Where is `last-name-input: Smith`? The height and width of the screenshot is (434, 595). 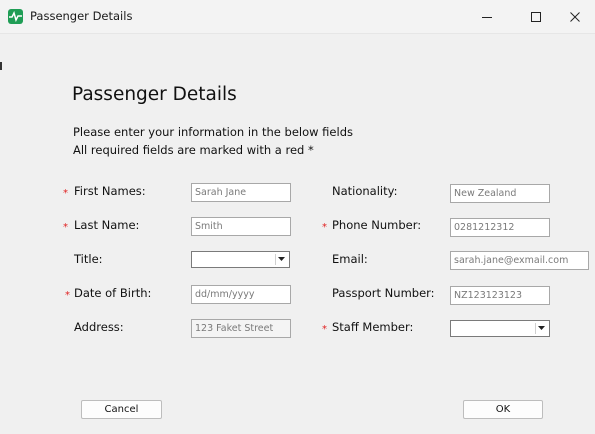 last-name-input: Smith is located at coordinates (241, 226).